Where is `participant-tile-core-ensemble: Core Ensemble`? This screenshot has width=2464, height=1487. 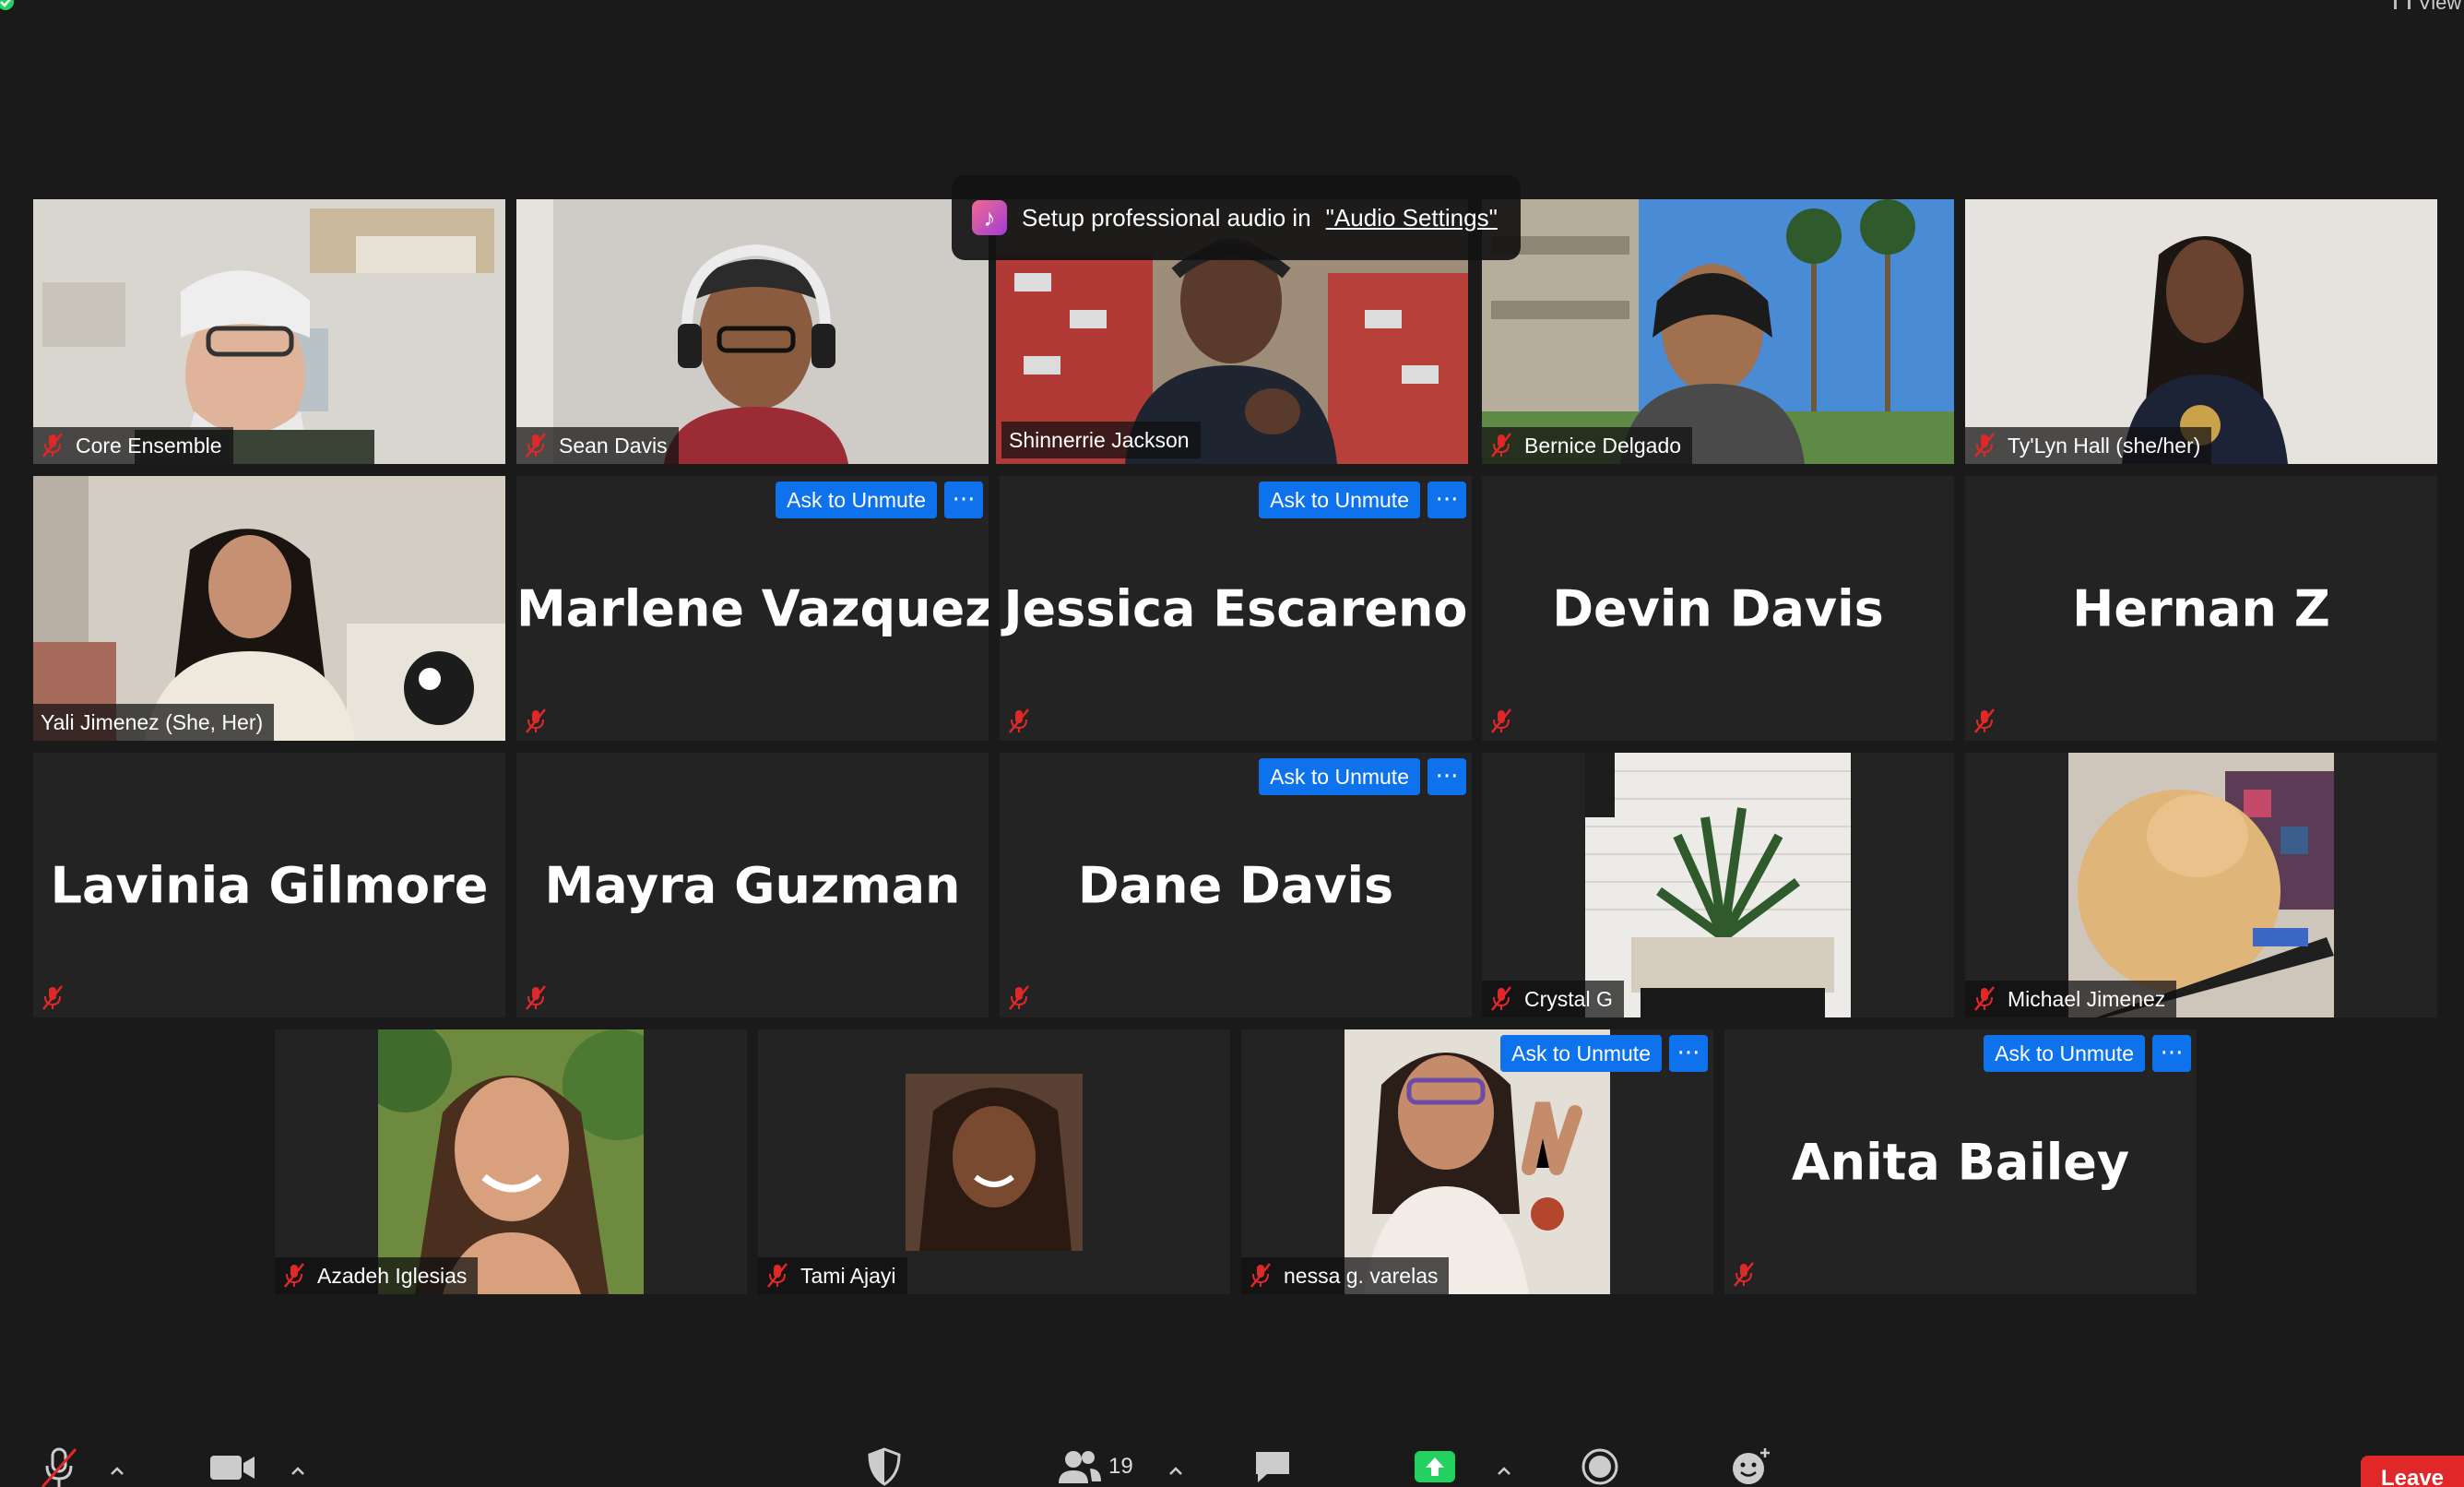
participant-tile-core-ensemble: Core Ensemble is located at coordinates (269, 331).